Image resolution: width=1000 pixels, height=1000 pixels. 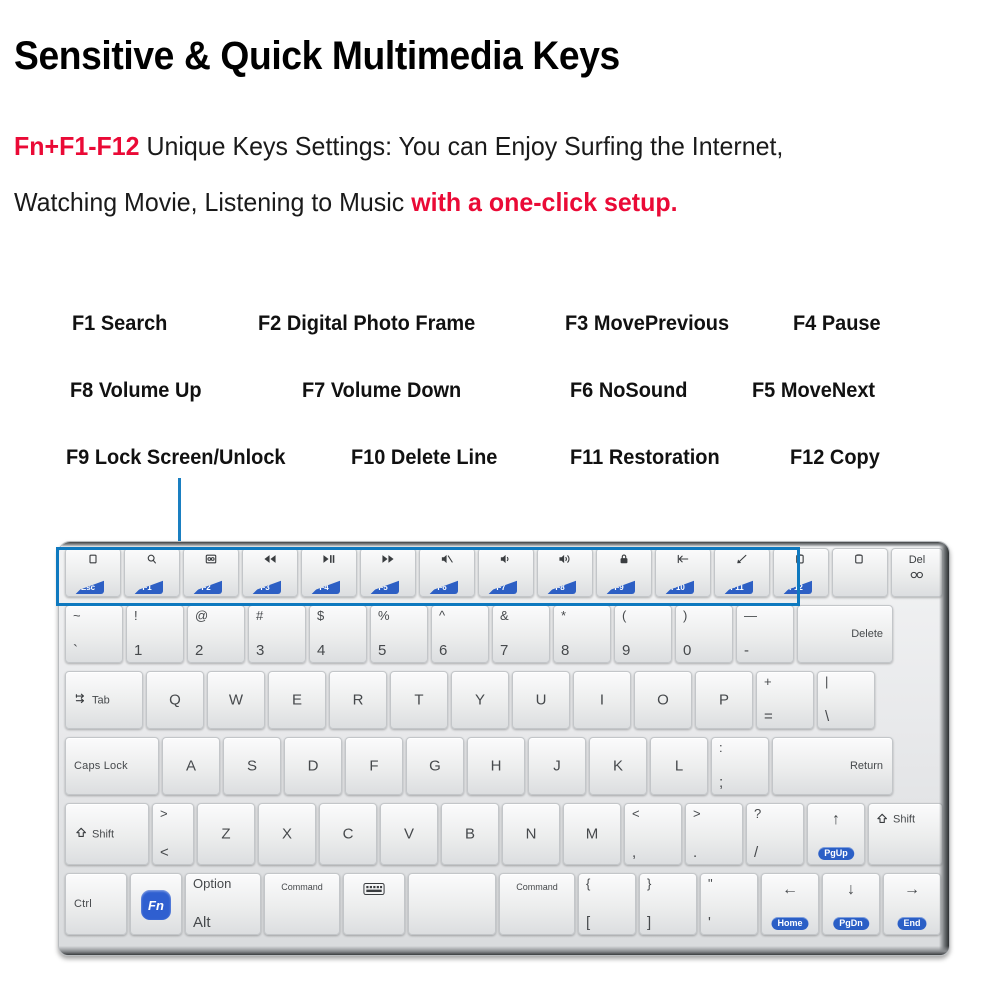 I want to click on key-blank: " ', so click(x=729, y=904).